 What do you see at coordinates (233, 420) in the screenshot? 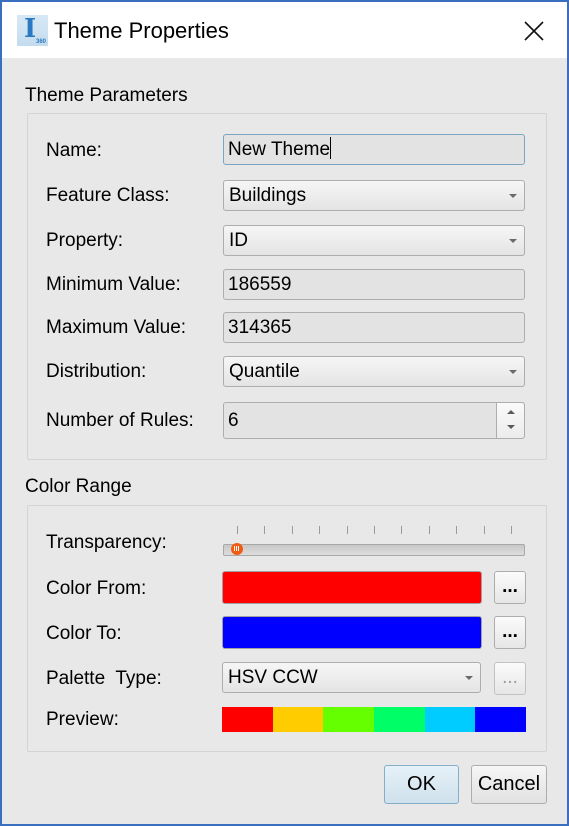
I see `number-of-rules-value: 6` at bounding box center [233, 420].